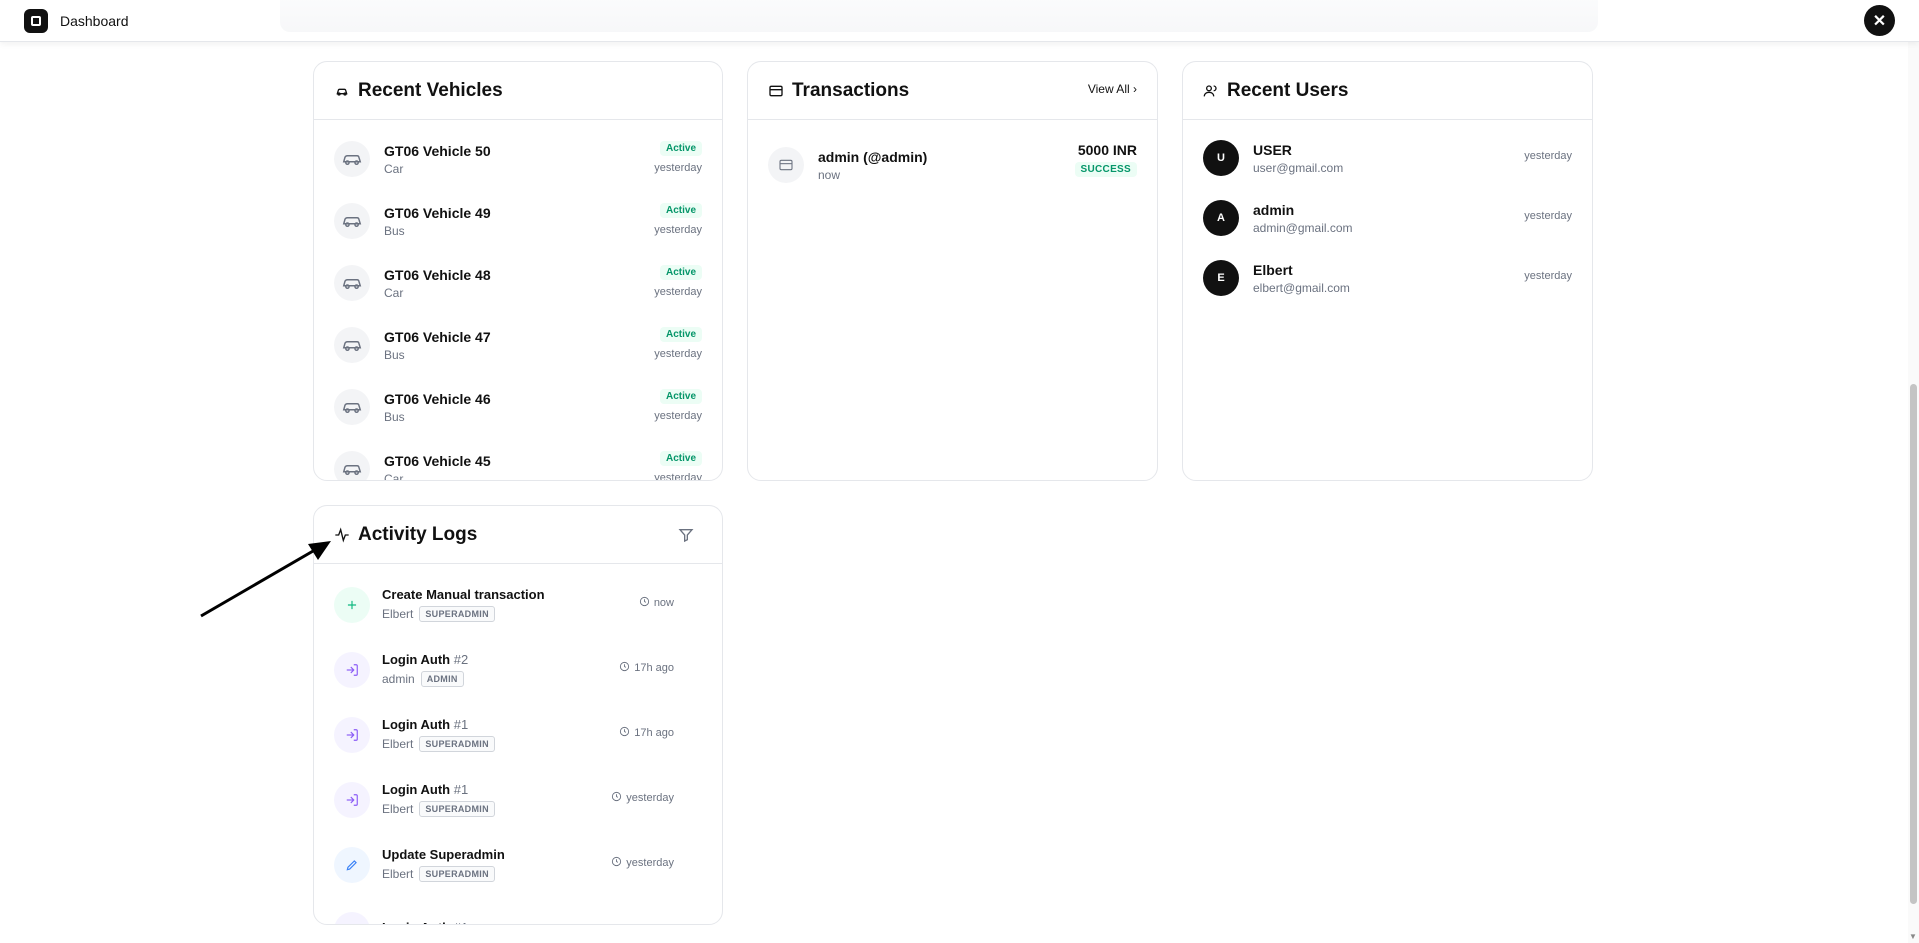 The height and width of the screenshot is (943, 1919). I want to click on transaction-row: admin (@admin) now 5000 INR SUCCESS, so click(952, 165).